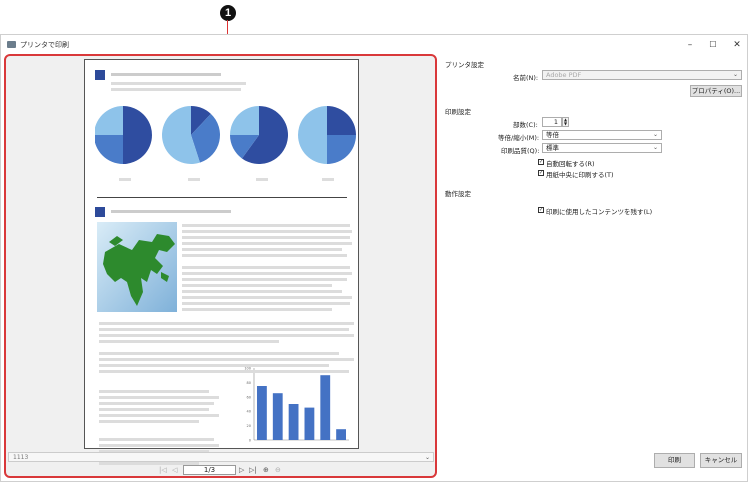  Describe the element at coordinates (713, 45) in the screenshot. I see `maximize-button: ☐` at that location.